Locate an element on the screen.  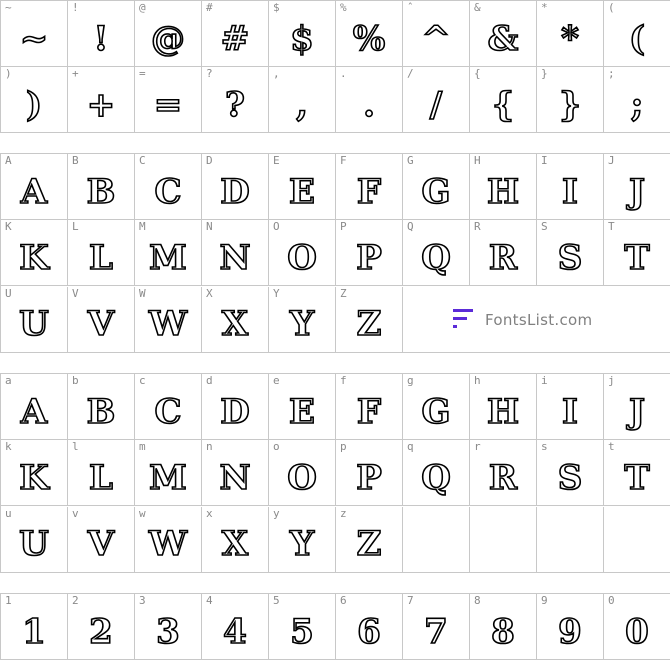
glyph-cell: EE is located at coordinates (302, 187).